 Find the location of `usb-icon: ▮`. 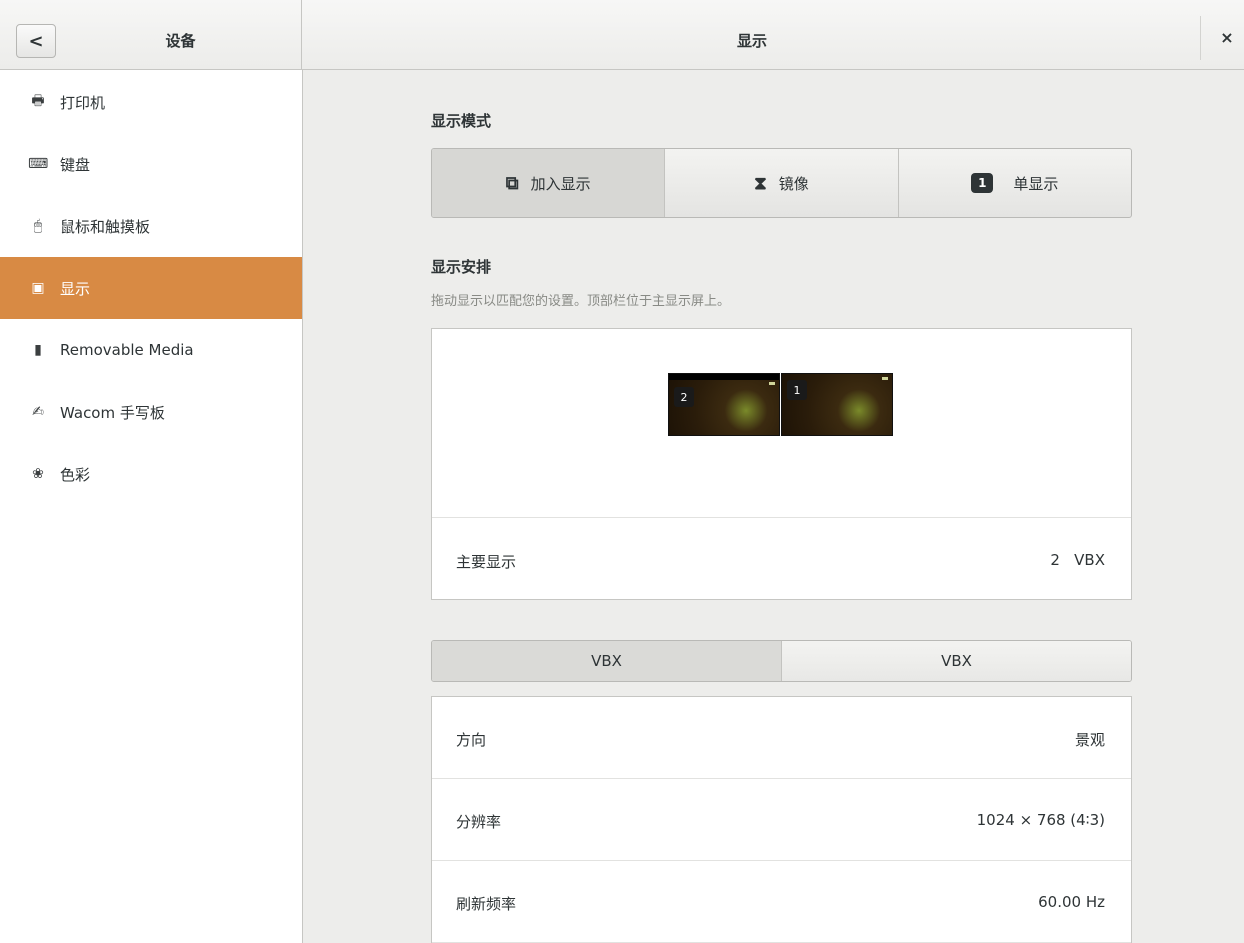

usb-icon: ▮ is located at coordinates (38, 350).